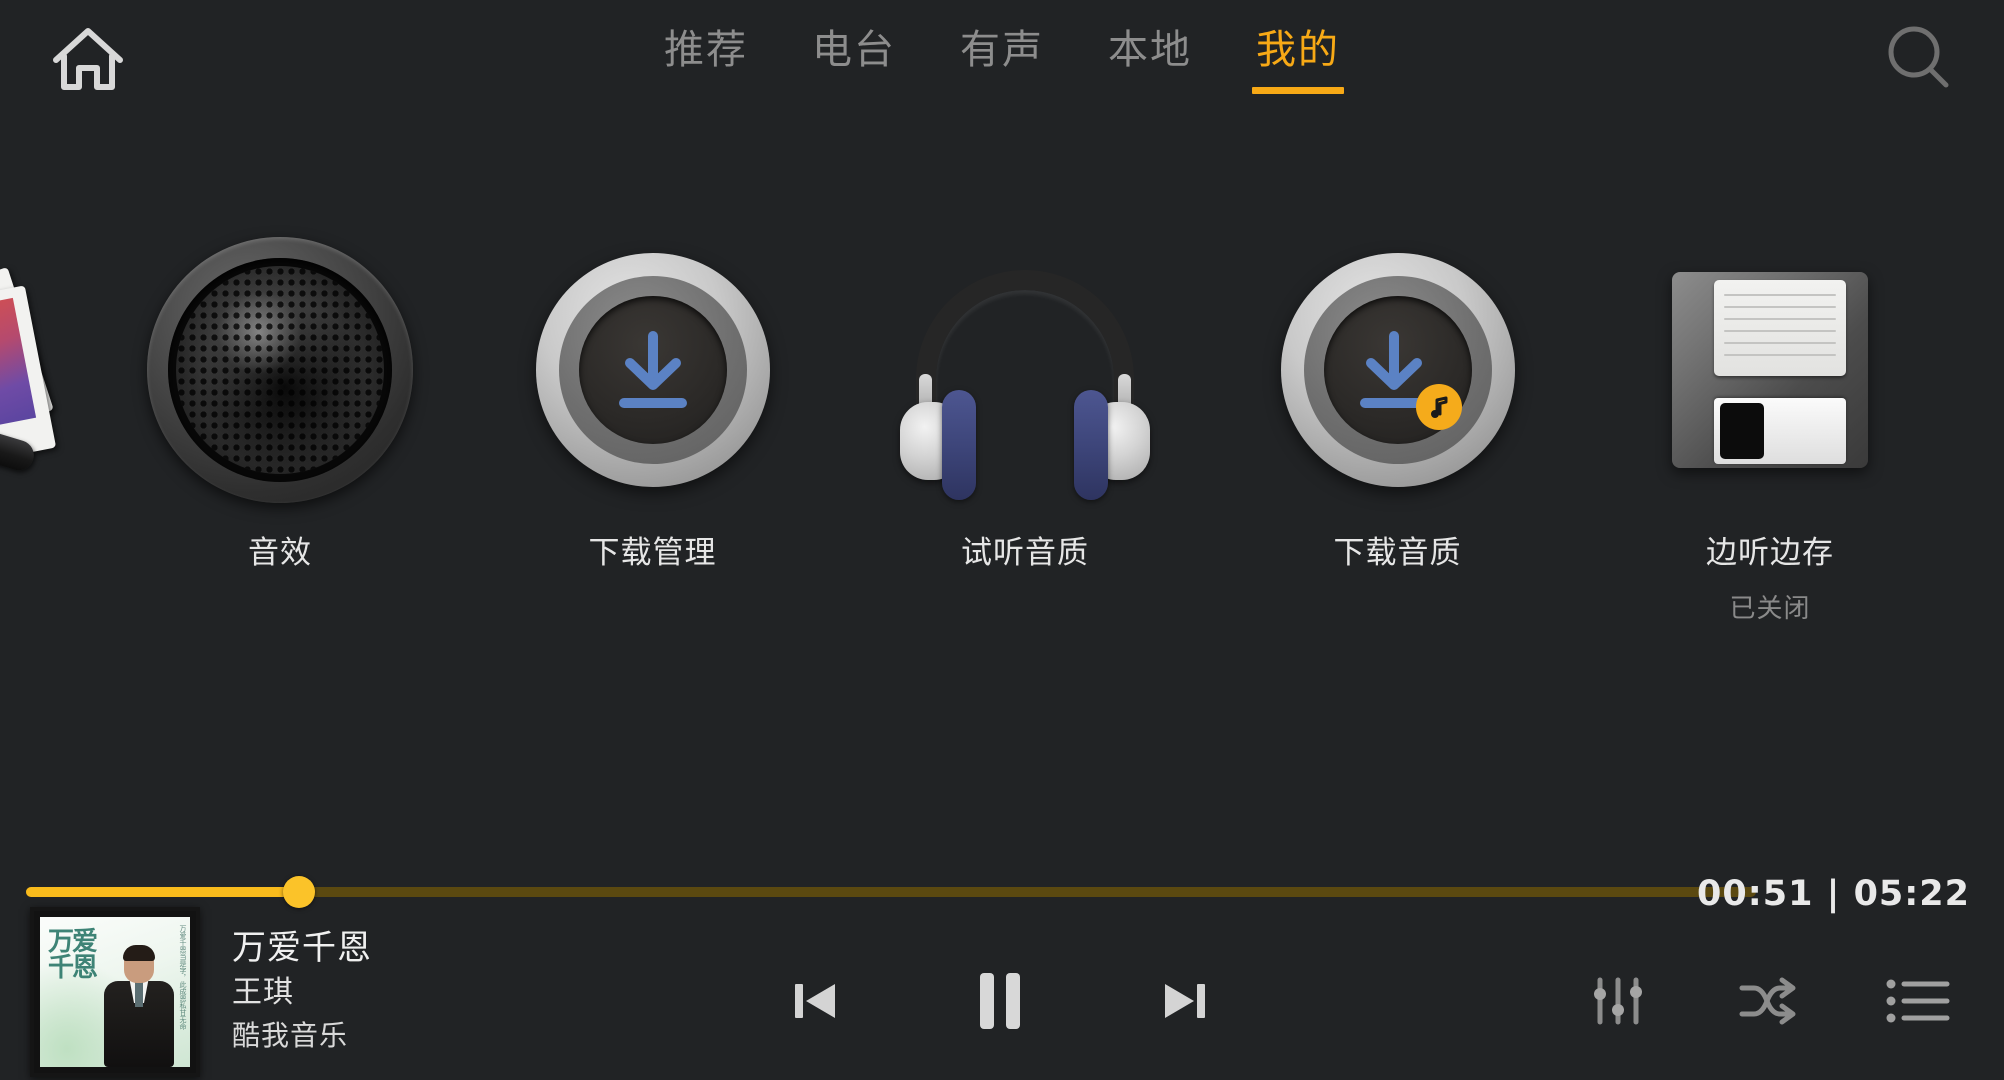  I want to click on photo-sheet-front, so click(28, 376).